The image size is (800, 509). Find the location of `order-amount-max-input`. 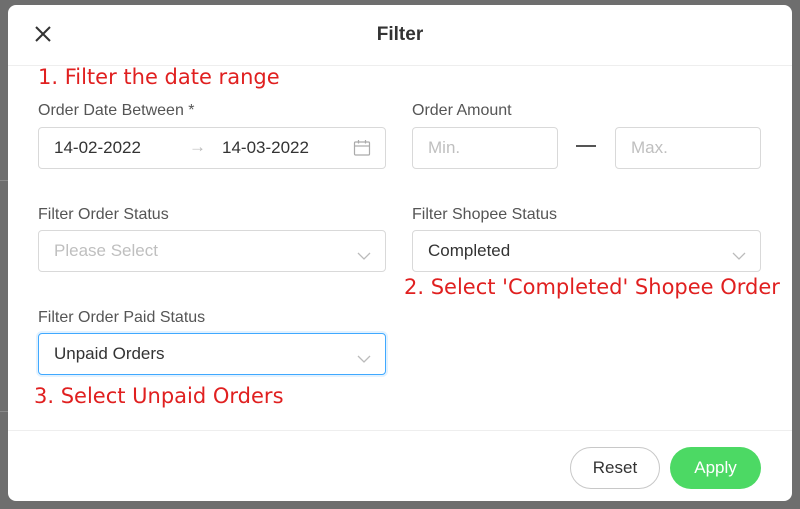

order-amount-max-input is located at coordinates (688, 148).